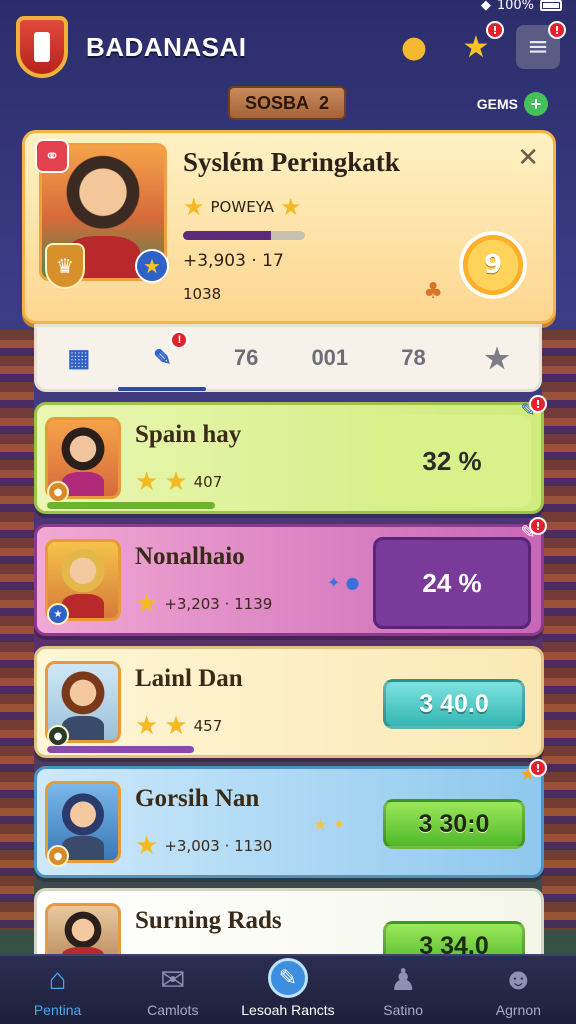 This screenshot has width=576, height=1024. I want to click on xp-progress-fill, so click(227, 235).